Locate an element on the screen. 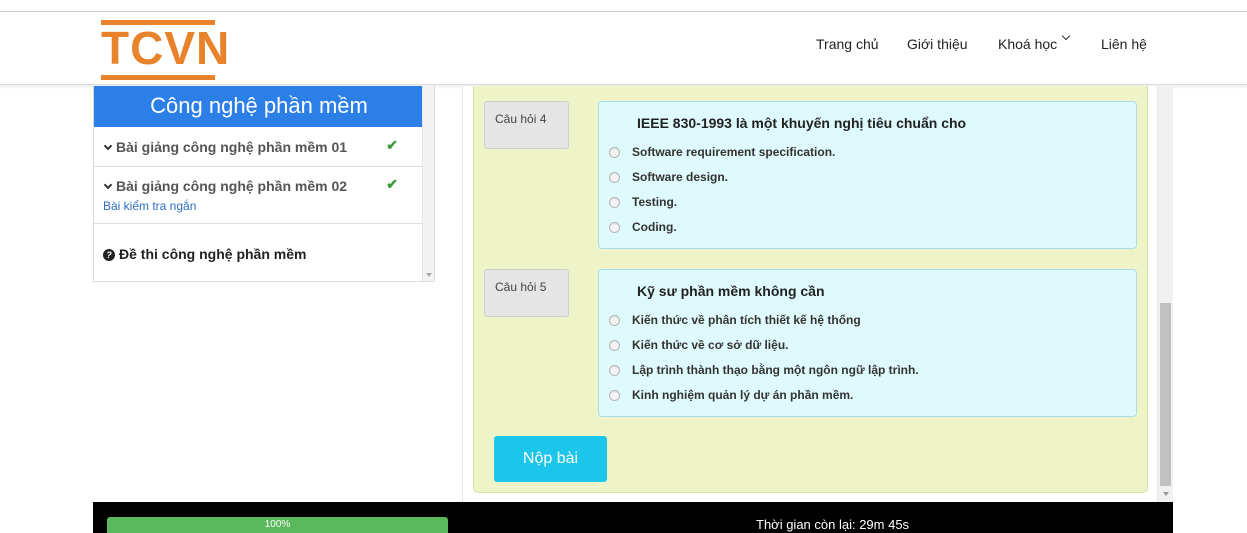  answer-option: Coding. is located at coordinates (643, 227).